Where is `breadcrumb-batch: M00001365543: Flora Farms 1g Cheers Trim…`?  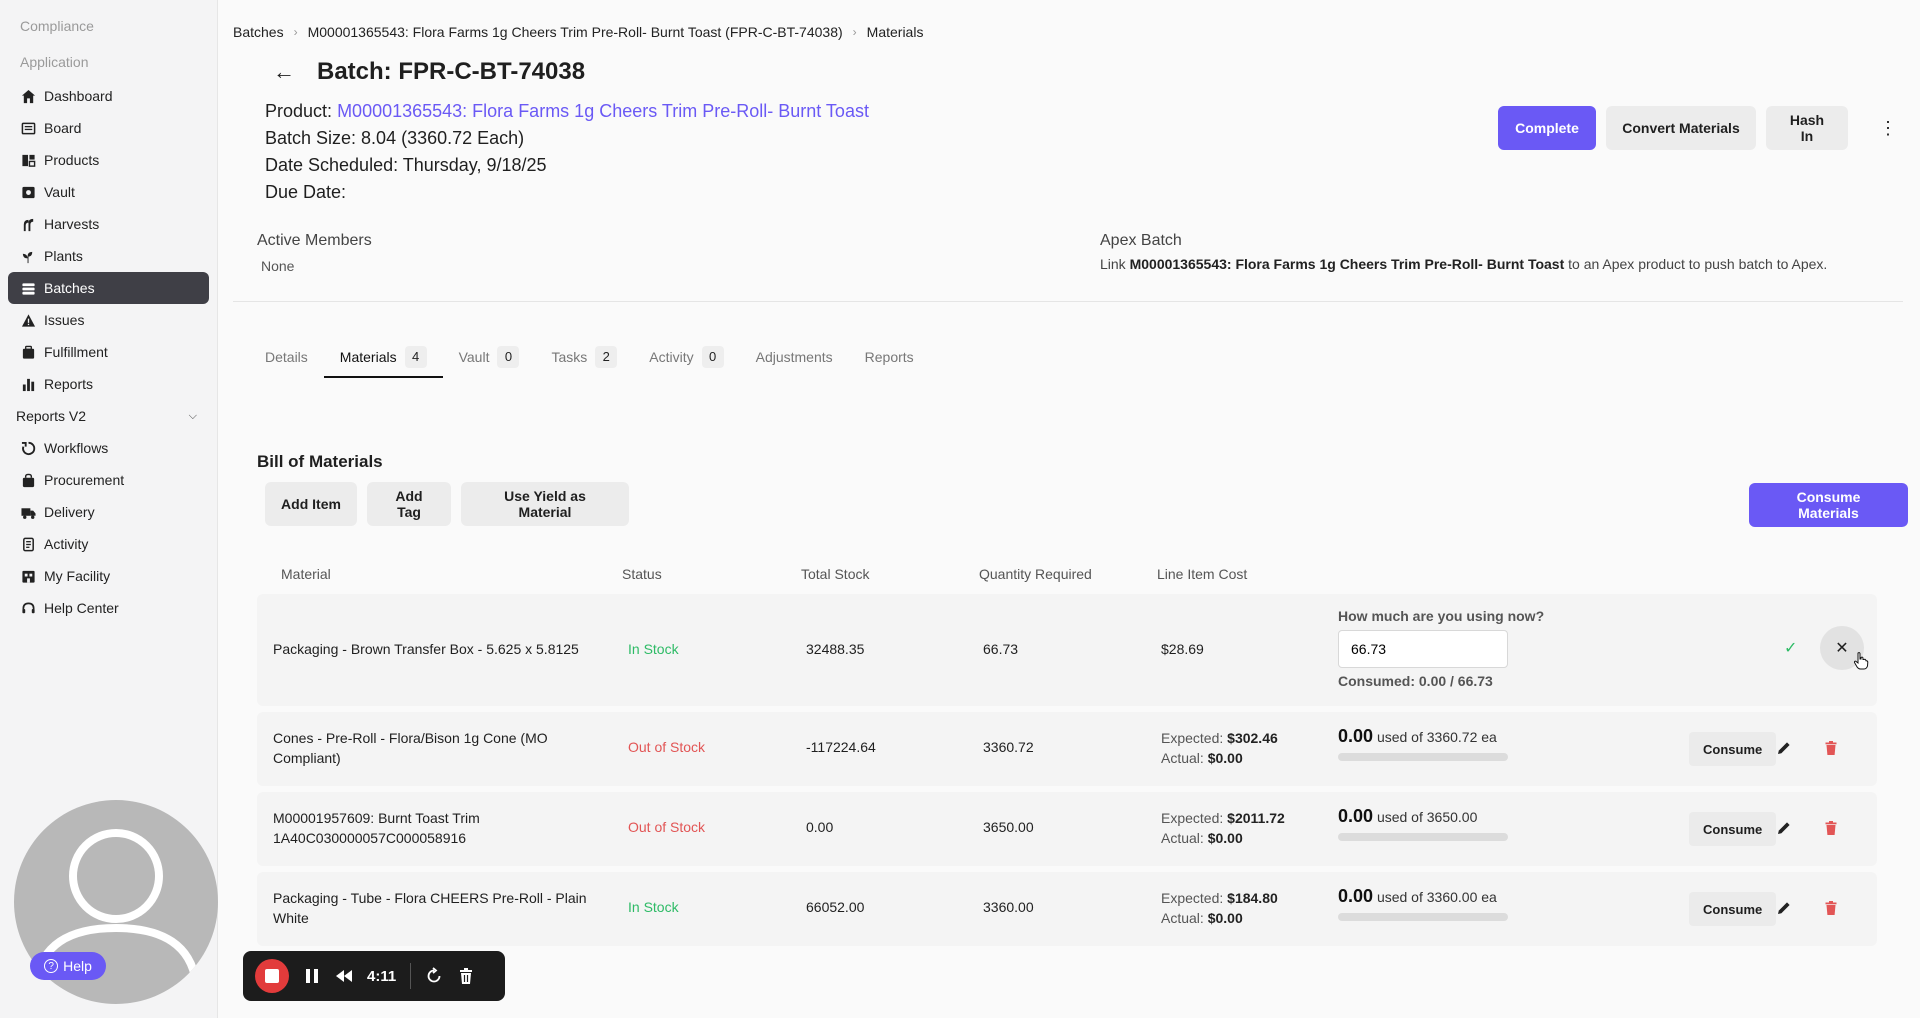 breadcrumb-batch: M00001365543: Flora Farms 1g Cheers Trim… is located at coordinates (575, 32).